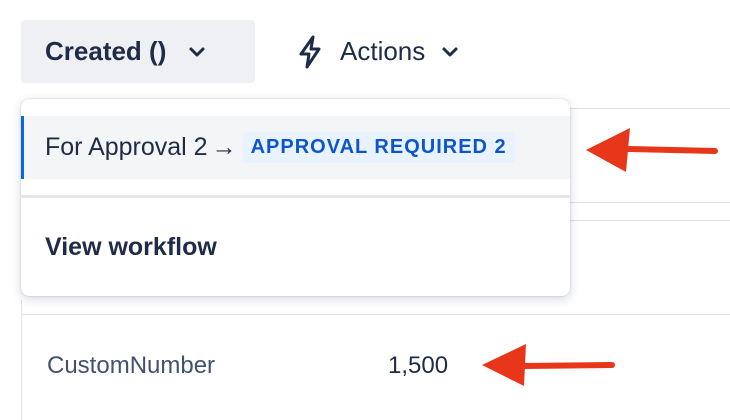 Image resolution: width=730 pixels, height=420 pixels. I want to click on view-workflow-link: View workflow, so click(295, 247).